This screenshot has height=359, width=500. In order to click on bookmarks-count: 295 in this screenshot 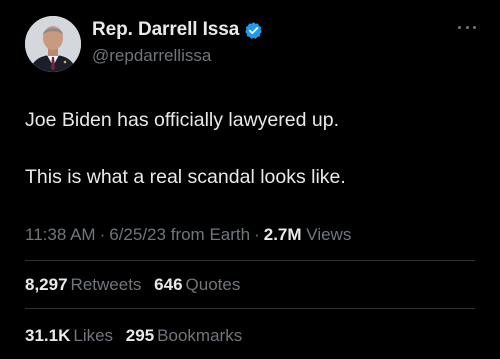, I will do `click(140, 335)`.